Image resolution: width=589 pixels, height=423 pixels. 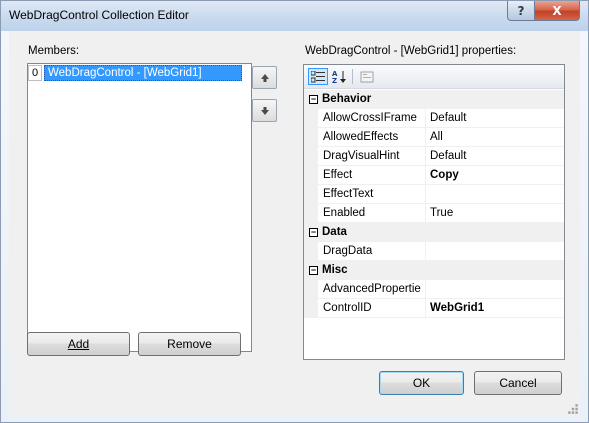 I want to click on categorized-icon, so click(x=318, y=76).